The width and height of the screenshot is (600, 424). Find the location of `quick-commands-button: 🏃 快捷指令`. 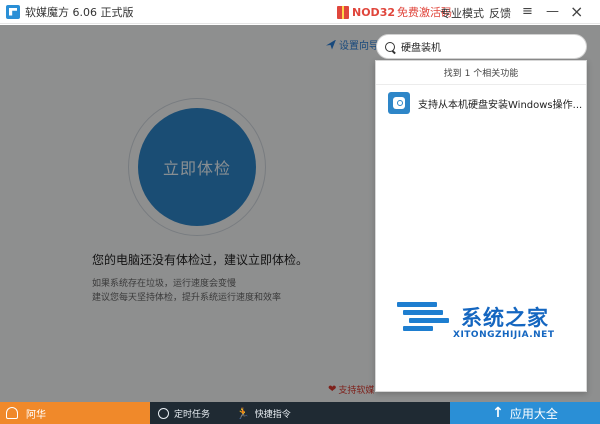

quick-commands-button: 🏃 快捷指令 is located at coordinates (270, 413).